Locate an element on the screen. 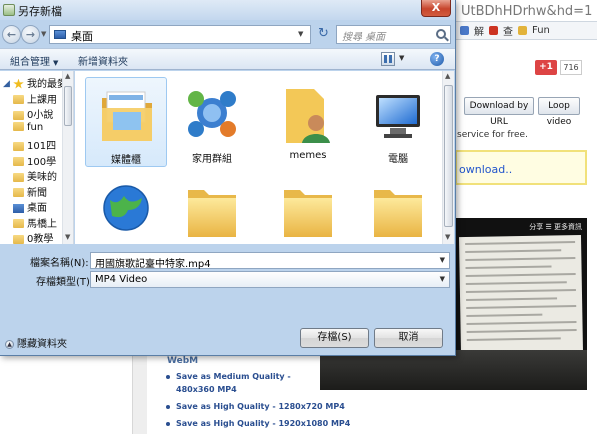  bookmark-icon is located at coordinates (464, 30).